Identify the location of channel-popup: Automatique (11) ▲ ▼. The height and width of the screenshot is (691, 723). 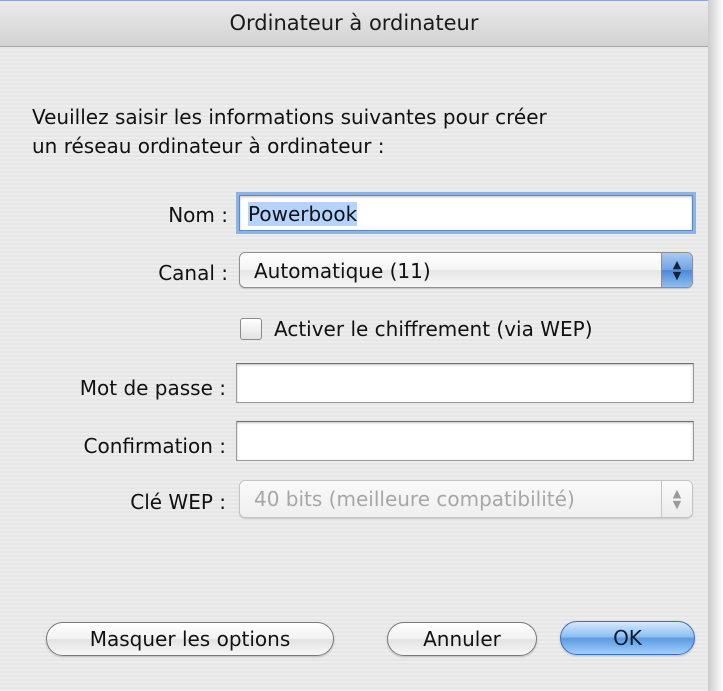
(466, 270).